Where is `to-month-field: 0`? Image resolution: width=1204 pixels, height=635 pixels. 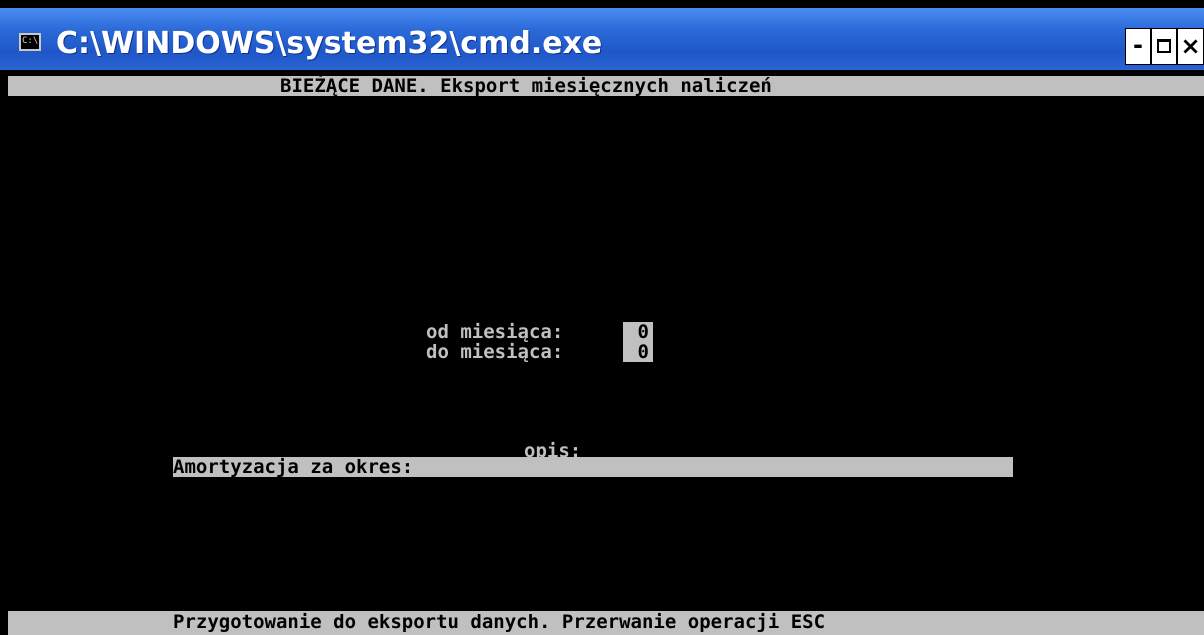 to-month-field: 0 is located at coordinates (638, 352).